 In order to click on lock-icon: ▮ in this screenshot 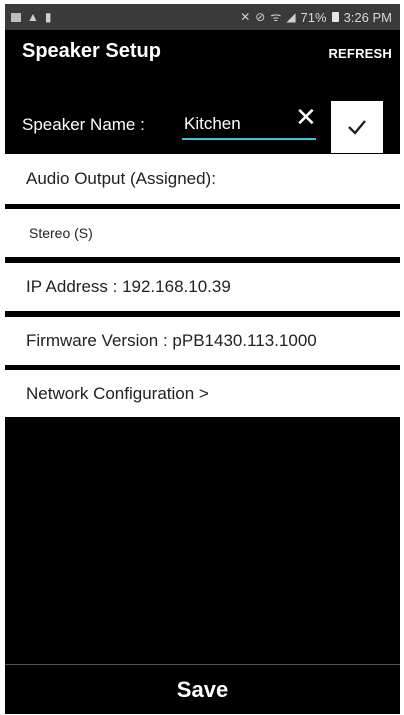, I will do `click(48, 17)`.